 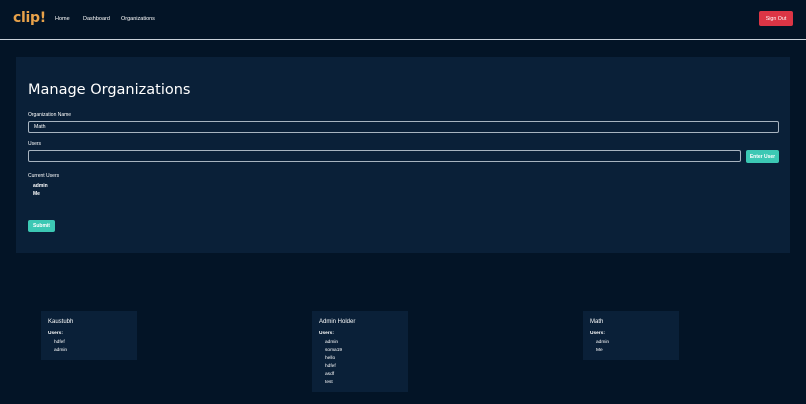 What do you see at coordinates (776, 18) in the screenshot?
I see `sign-out-button: Sign Out` at bounding box center [776, 18].